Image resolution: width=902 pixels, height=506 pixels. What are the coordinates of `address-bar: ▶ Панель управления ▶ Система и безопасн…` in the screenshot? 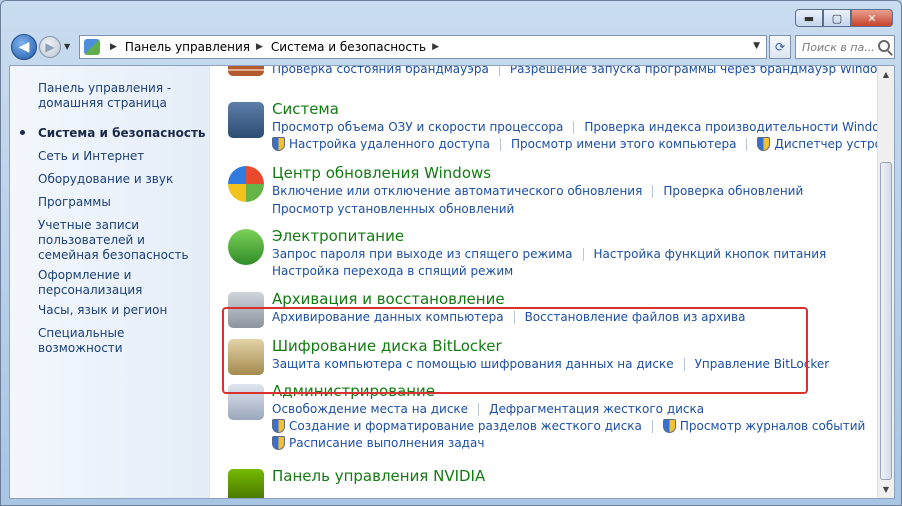 It's located at (423, 47).